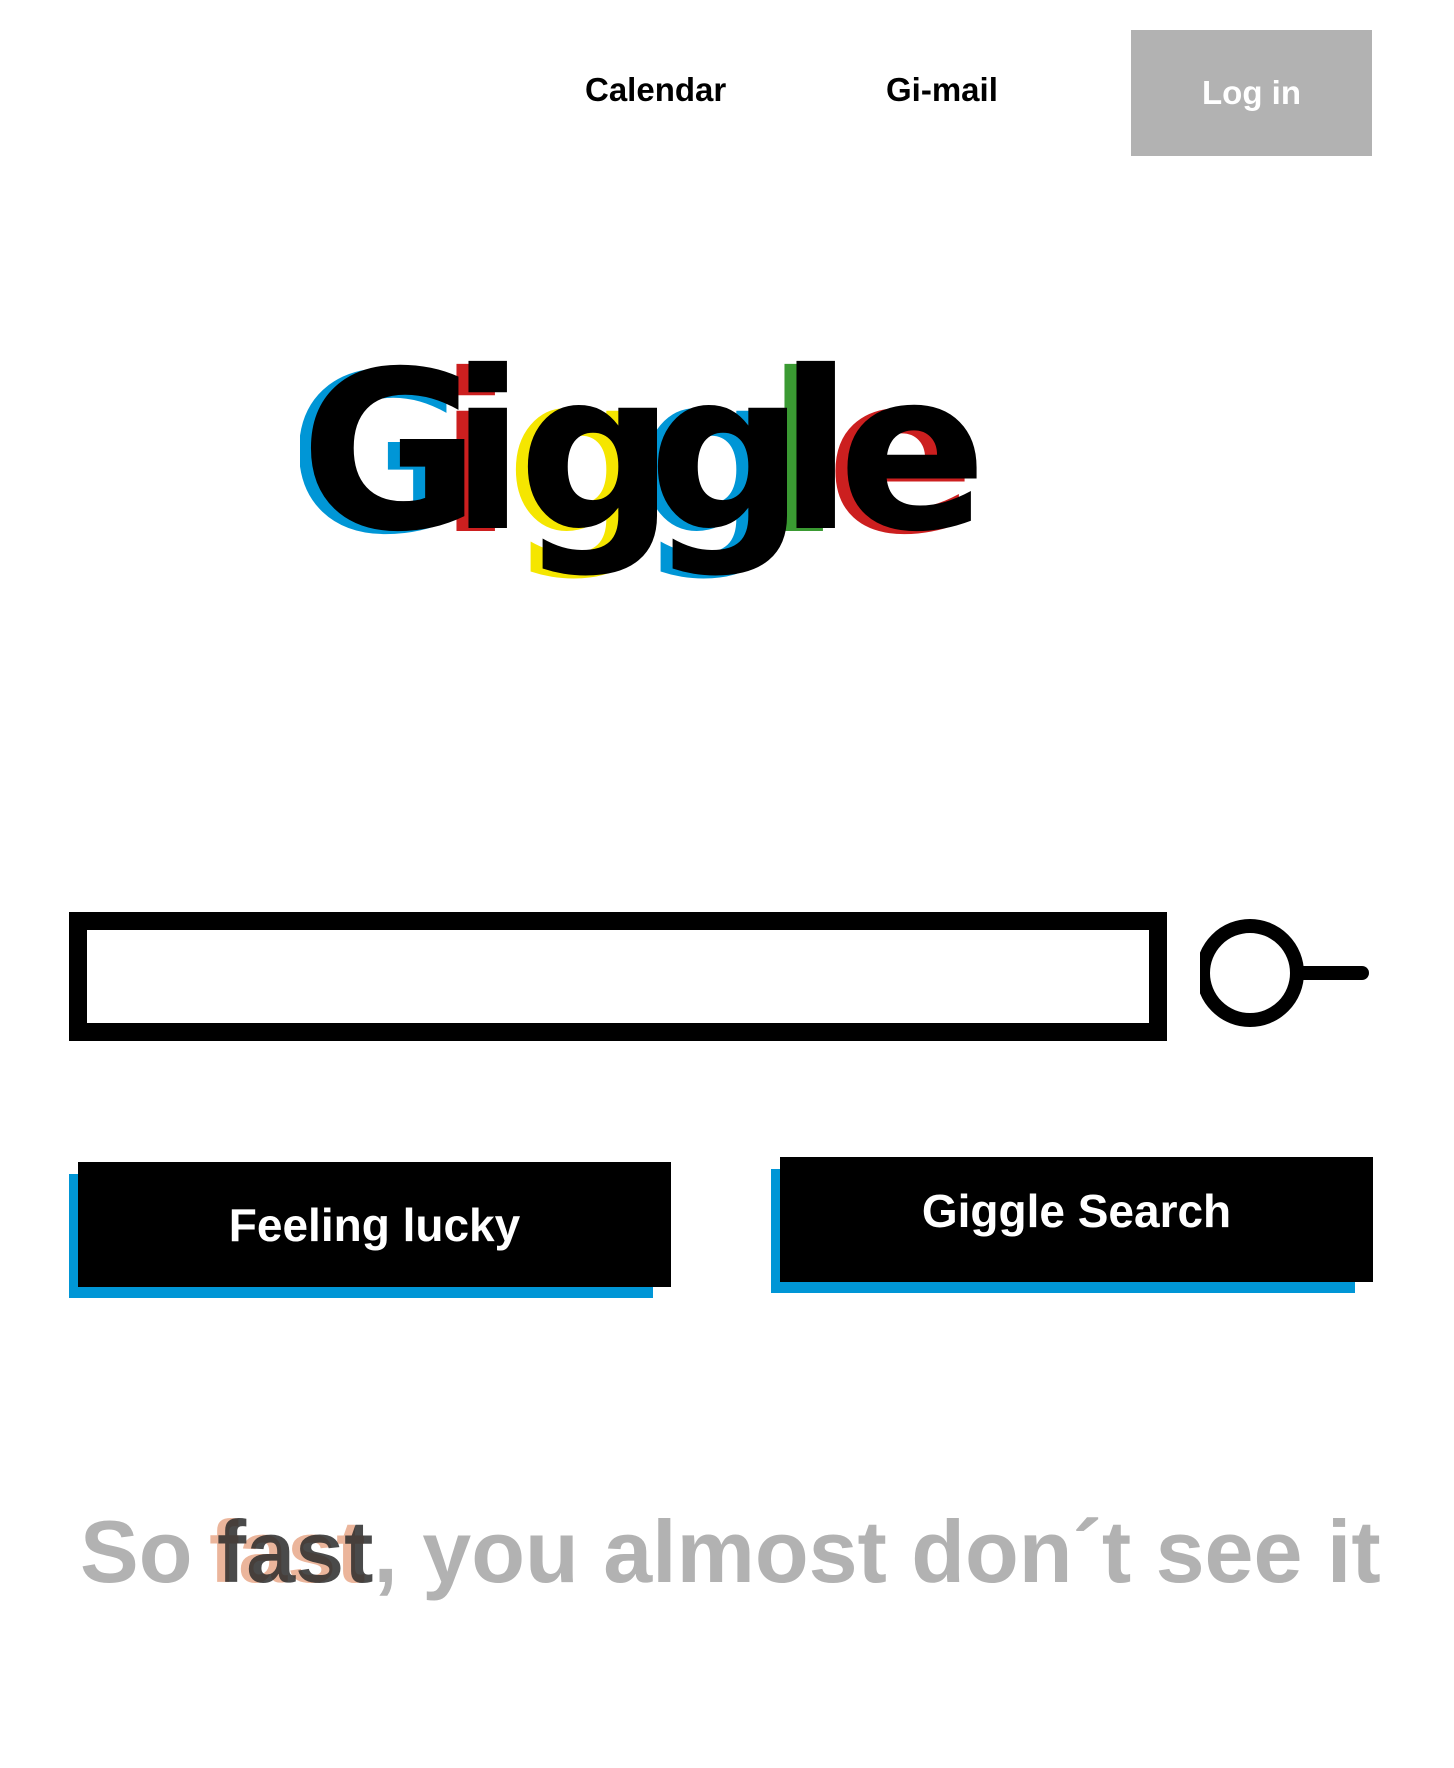 The height and width of the screenshot is (1768, 1454). What do you see at coordinates (374, 1224) in the screenshot?
I see `feeling-lucky-button: Feeling lucky` at bounding box center [374, 1224].